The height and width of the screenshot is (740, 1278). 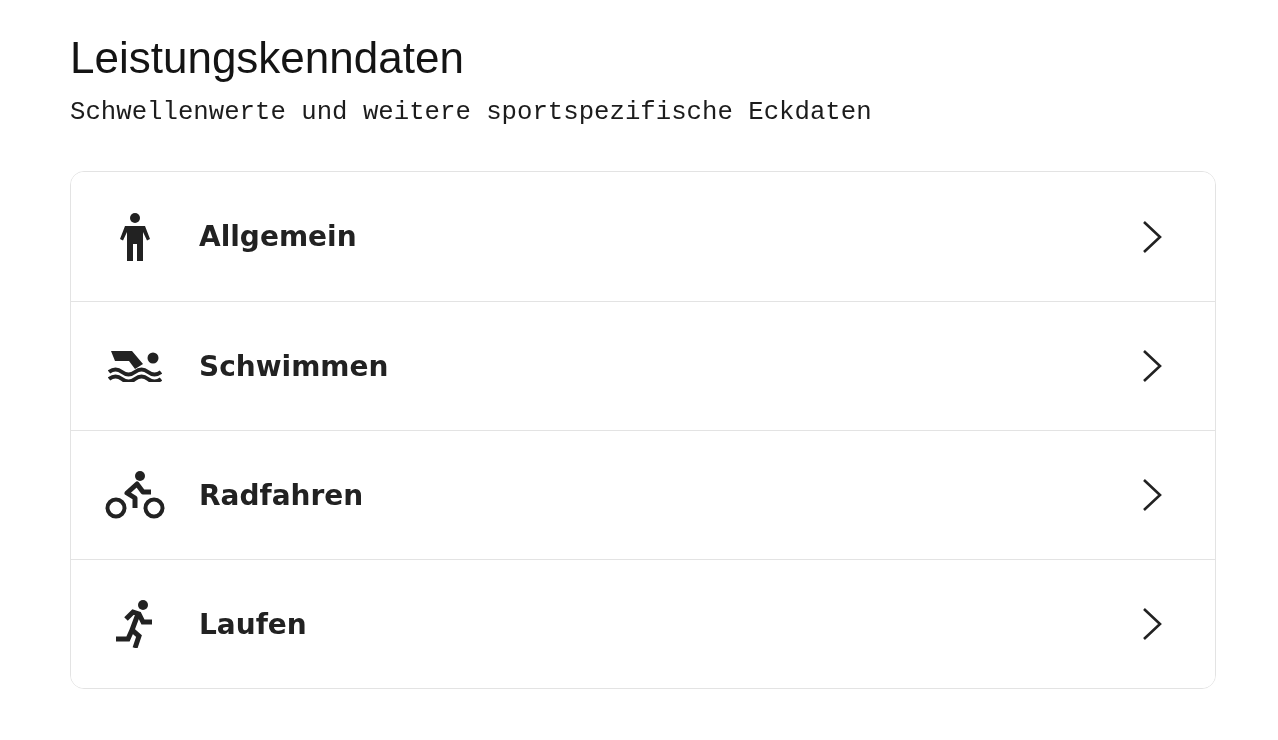 I want to click on swimmer-icon, so click(x=135, y=366).